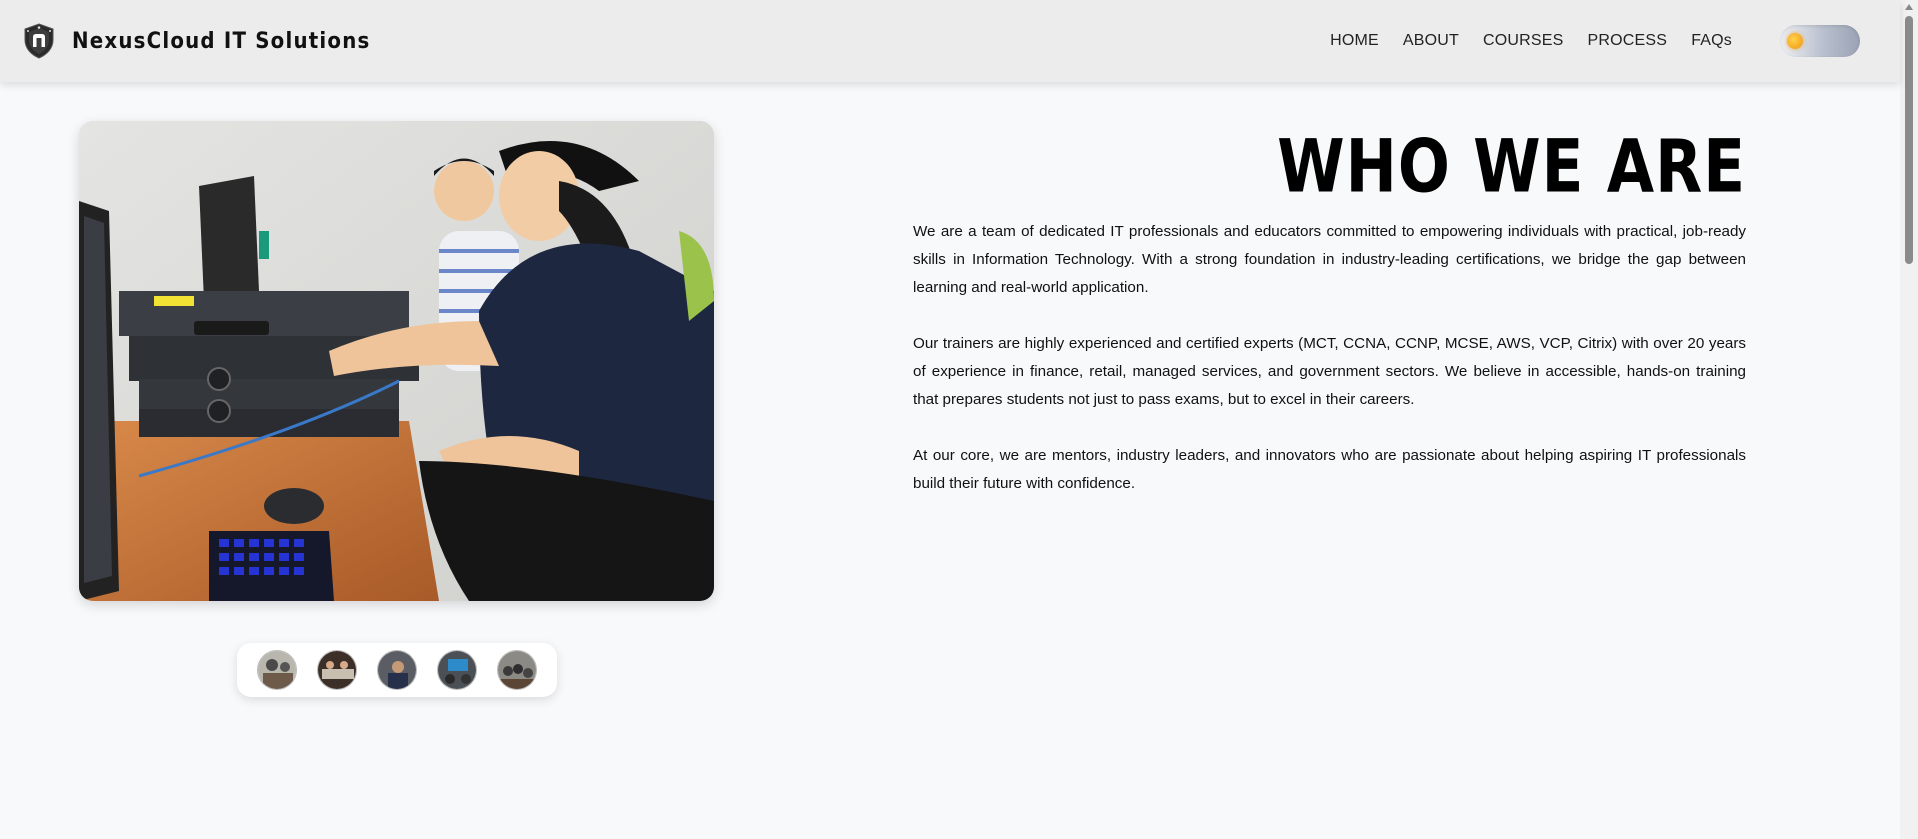 The image size is (1918, 839). I want to click on scrollbar-thumb, so click(1909, 140).